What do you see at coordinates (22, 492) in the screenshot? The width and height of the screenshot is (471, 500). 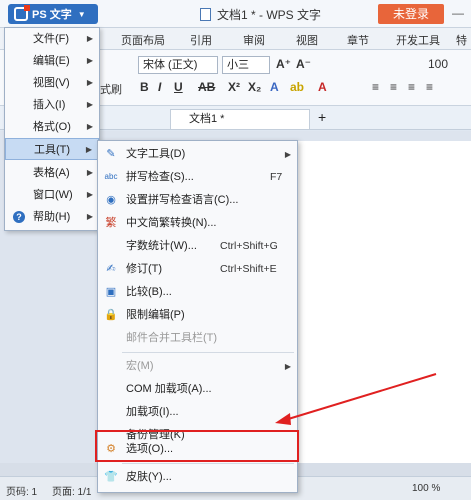 I see `status-page-number: 页码: 1` at bounding box center [22, 492].